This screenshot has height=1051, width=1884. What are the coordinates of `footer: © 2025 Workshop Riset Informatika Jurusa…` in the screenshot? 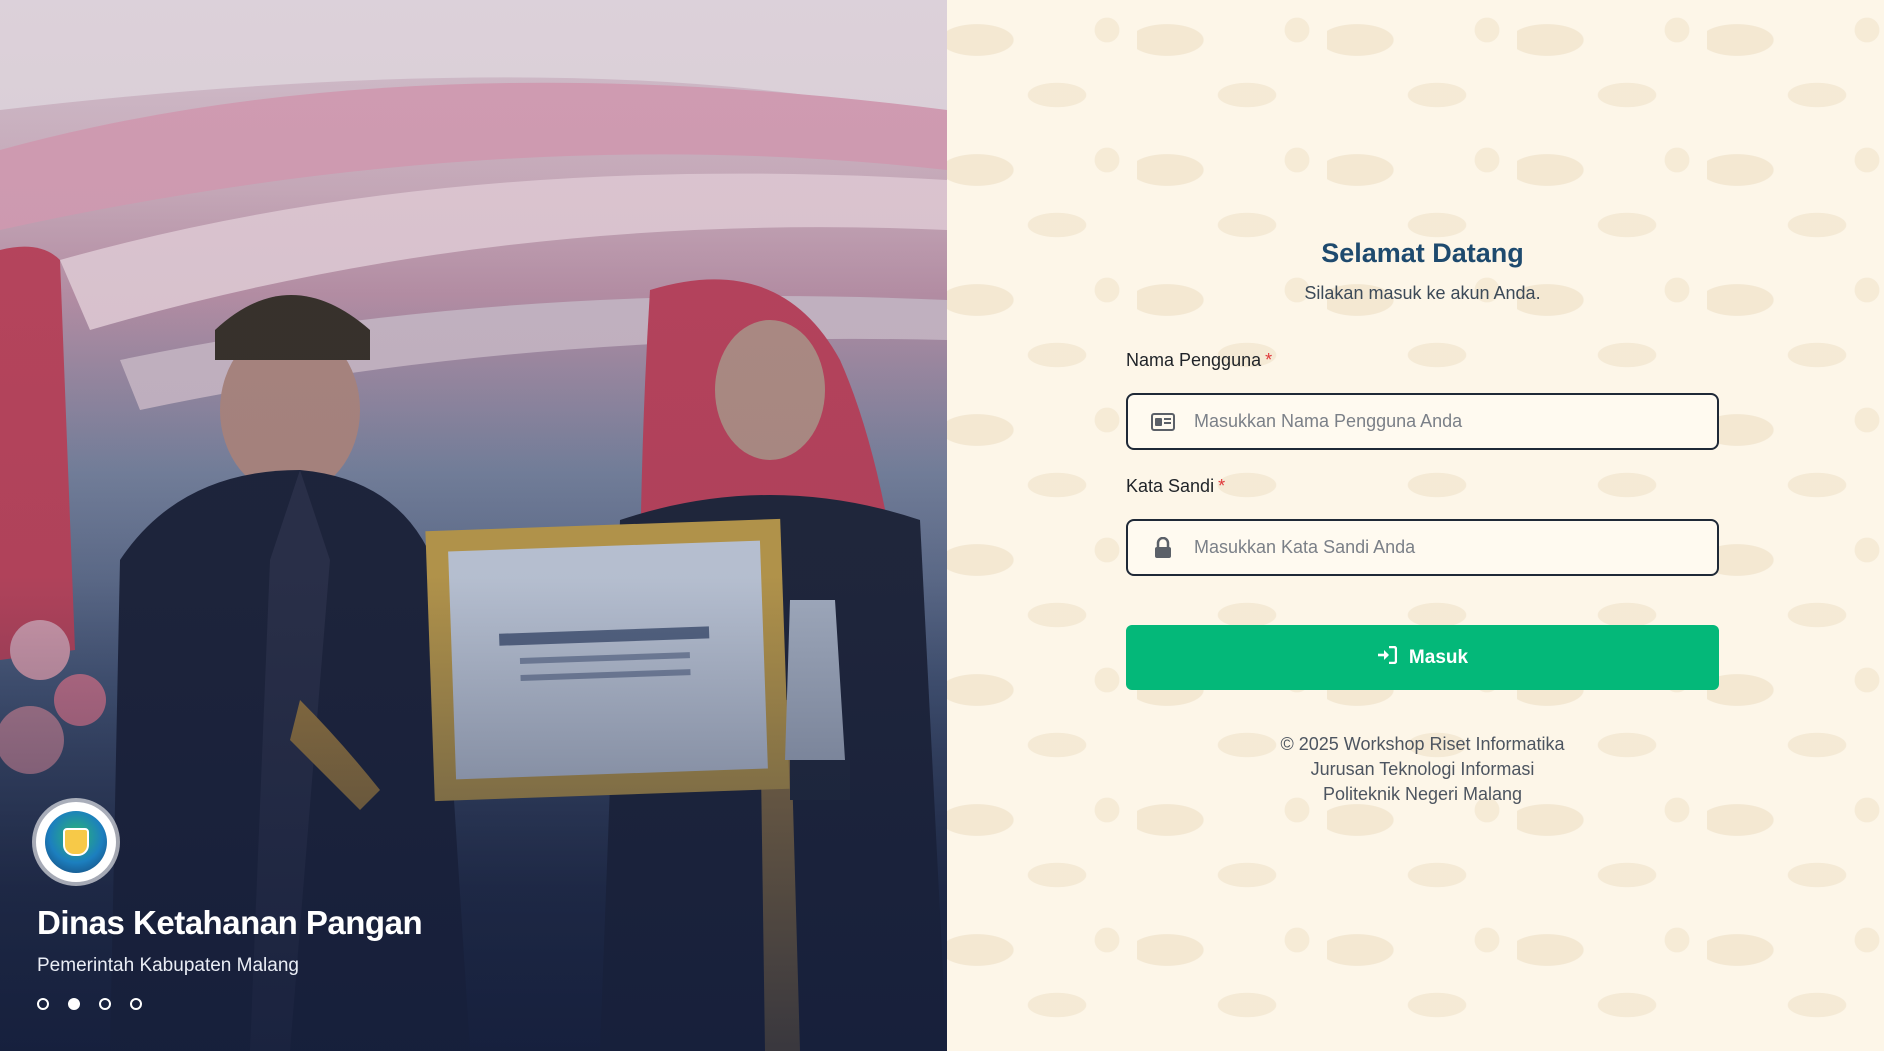 It's located at (1422, 769).